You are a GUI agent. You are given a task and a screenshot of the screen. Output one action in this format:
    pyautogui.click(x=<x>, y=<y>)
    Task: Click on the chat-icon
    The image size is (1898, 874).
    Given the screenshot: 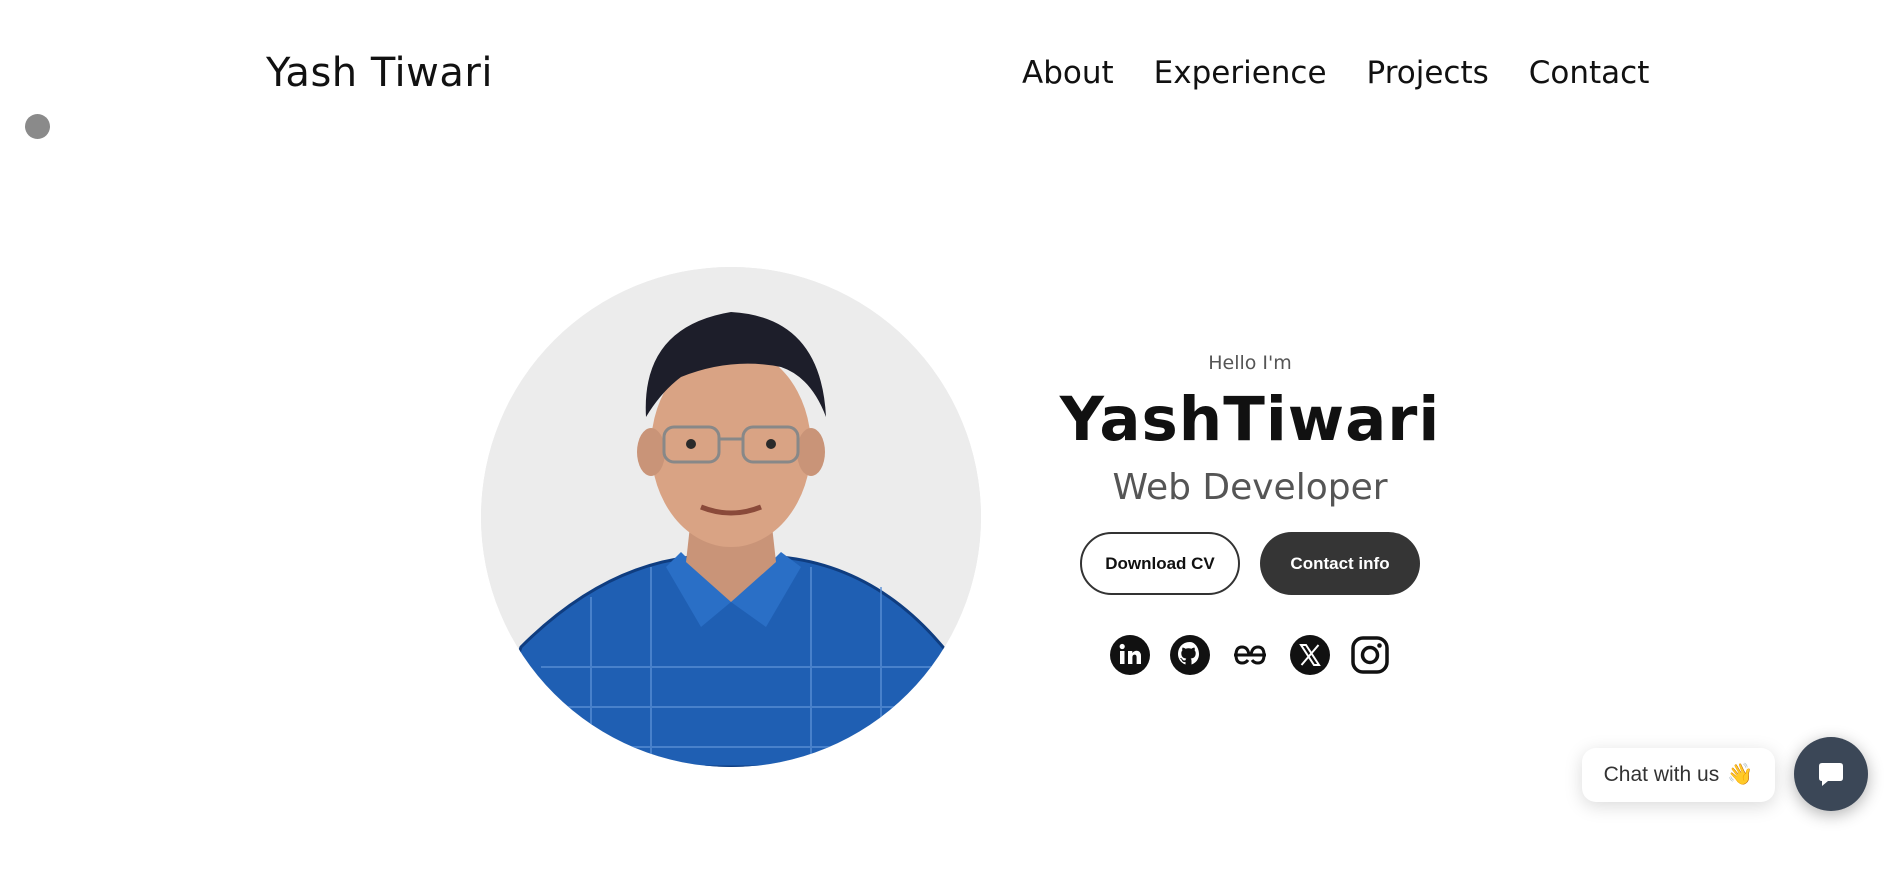 What is the action you would take?
    pyautogui.click(x=1831, y=774)
    